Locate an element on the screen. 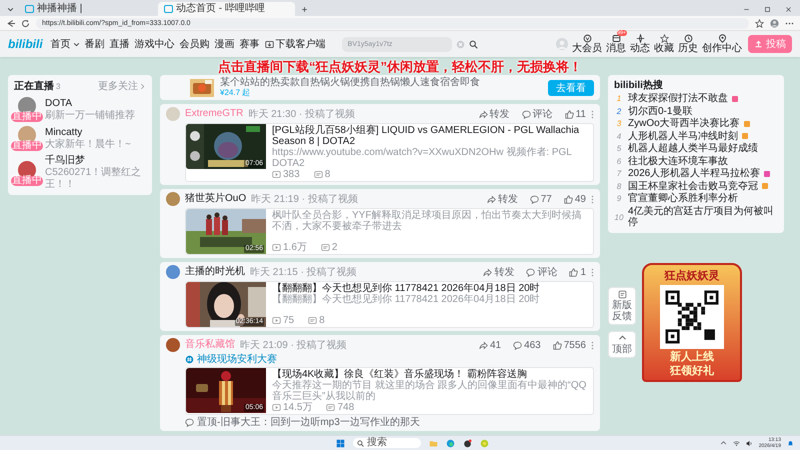 The width and height of the screenshot is (800, 450). topic-link: 神级现场安利大赛 is located at coordinates (389, 359).